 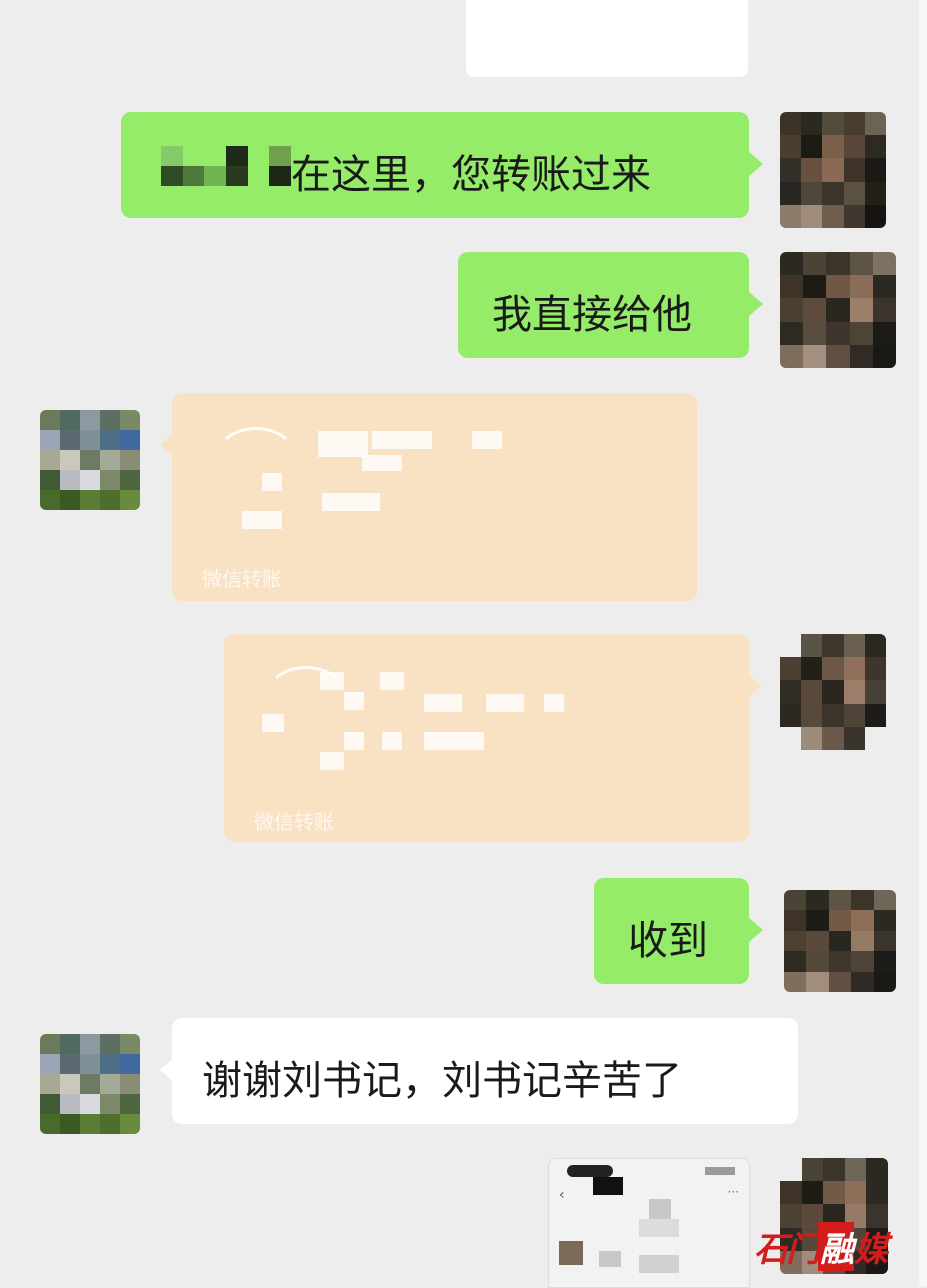 I want to click on message-text: 收到, so click(x=668, y=941).